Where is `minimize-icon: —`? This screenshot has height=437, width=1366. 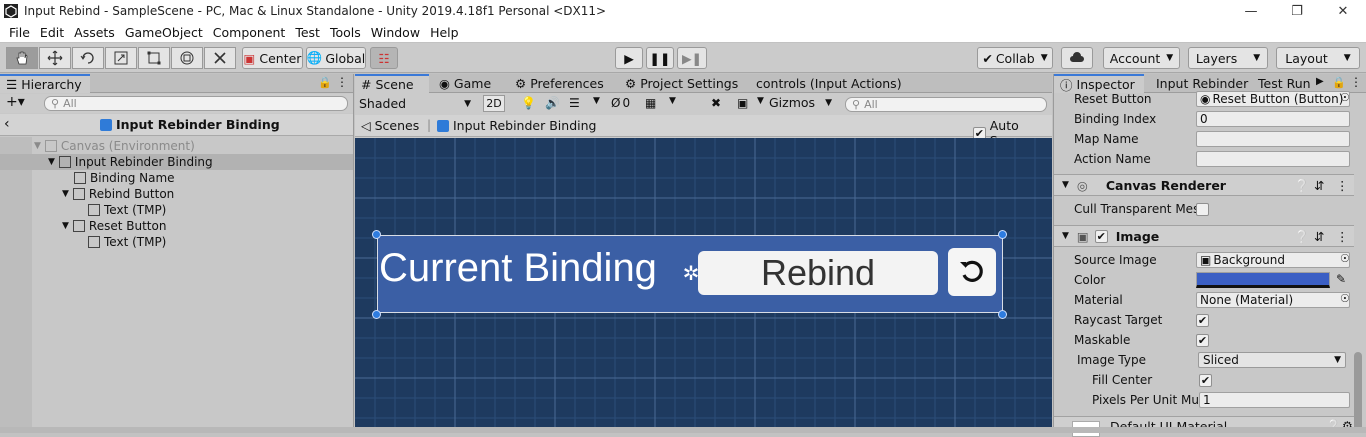
minimize-icon: — is located at coordinates (1251, 11).